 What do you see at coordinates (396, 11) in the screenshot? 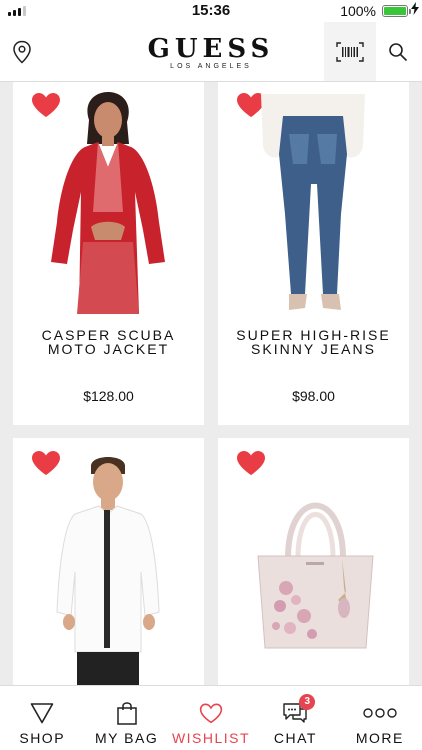
I see `battery-icon` at bounding box center [396, 11].